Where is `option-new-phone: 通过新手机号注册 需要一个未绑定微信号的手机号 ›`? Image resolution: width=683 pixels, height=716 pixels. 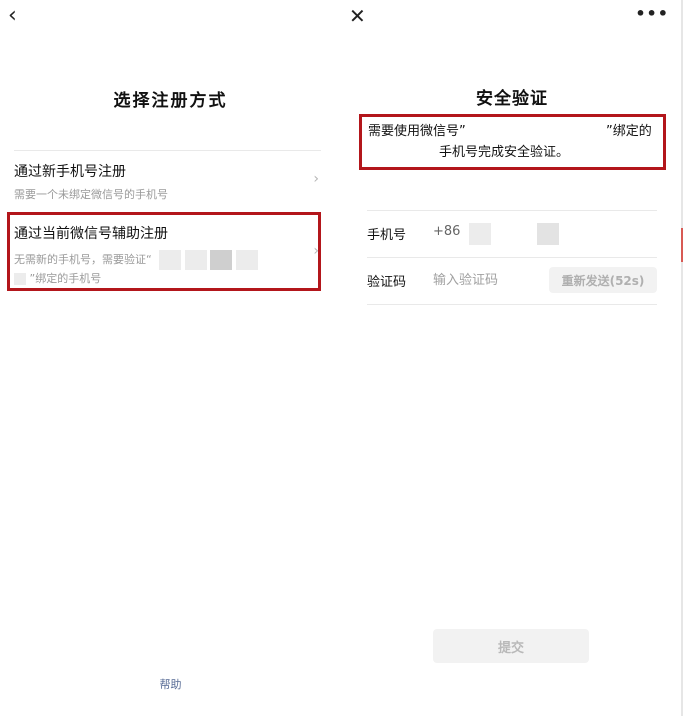
option-new-phone: 通过新手机号注册 需要一个未绑定微信号的手机号 › is located at coordinates (167, 186).